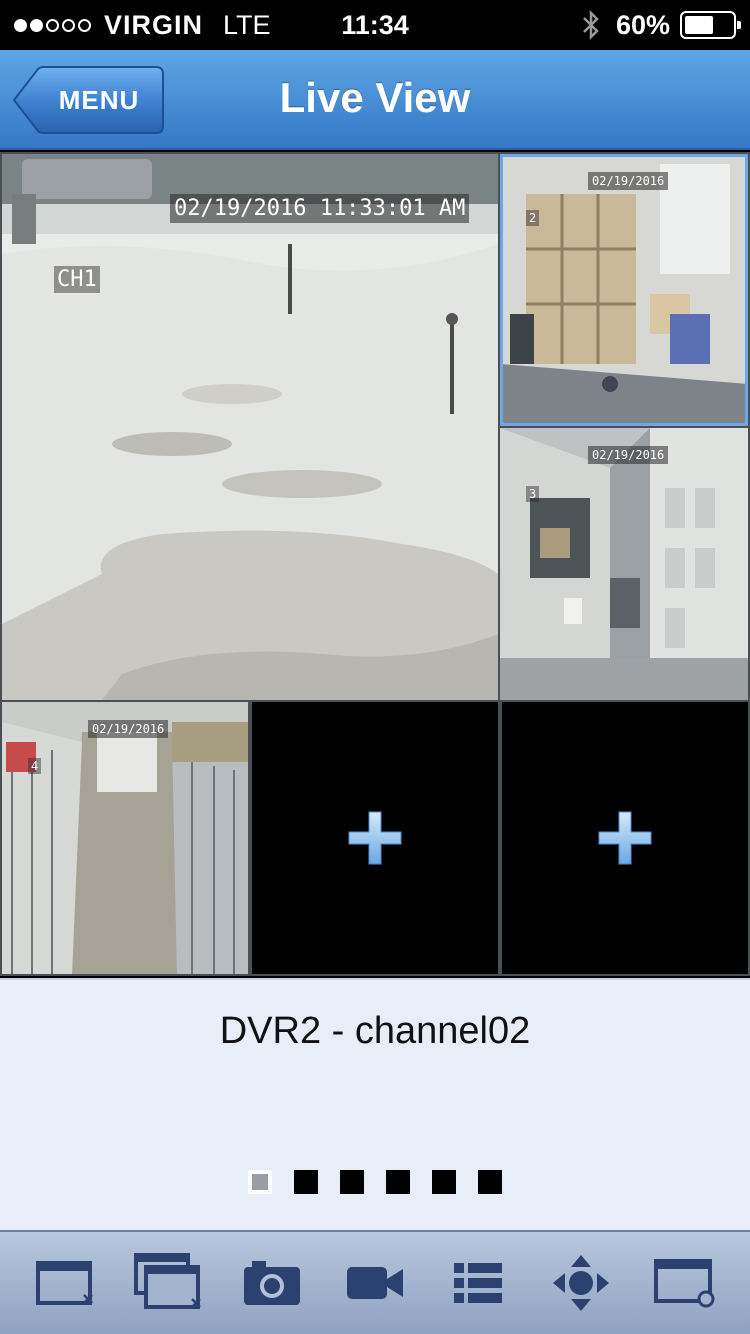  I want to click on feed-channel-label: 3, so click(533, 494).